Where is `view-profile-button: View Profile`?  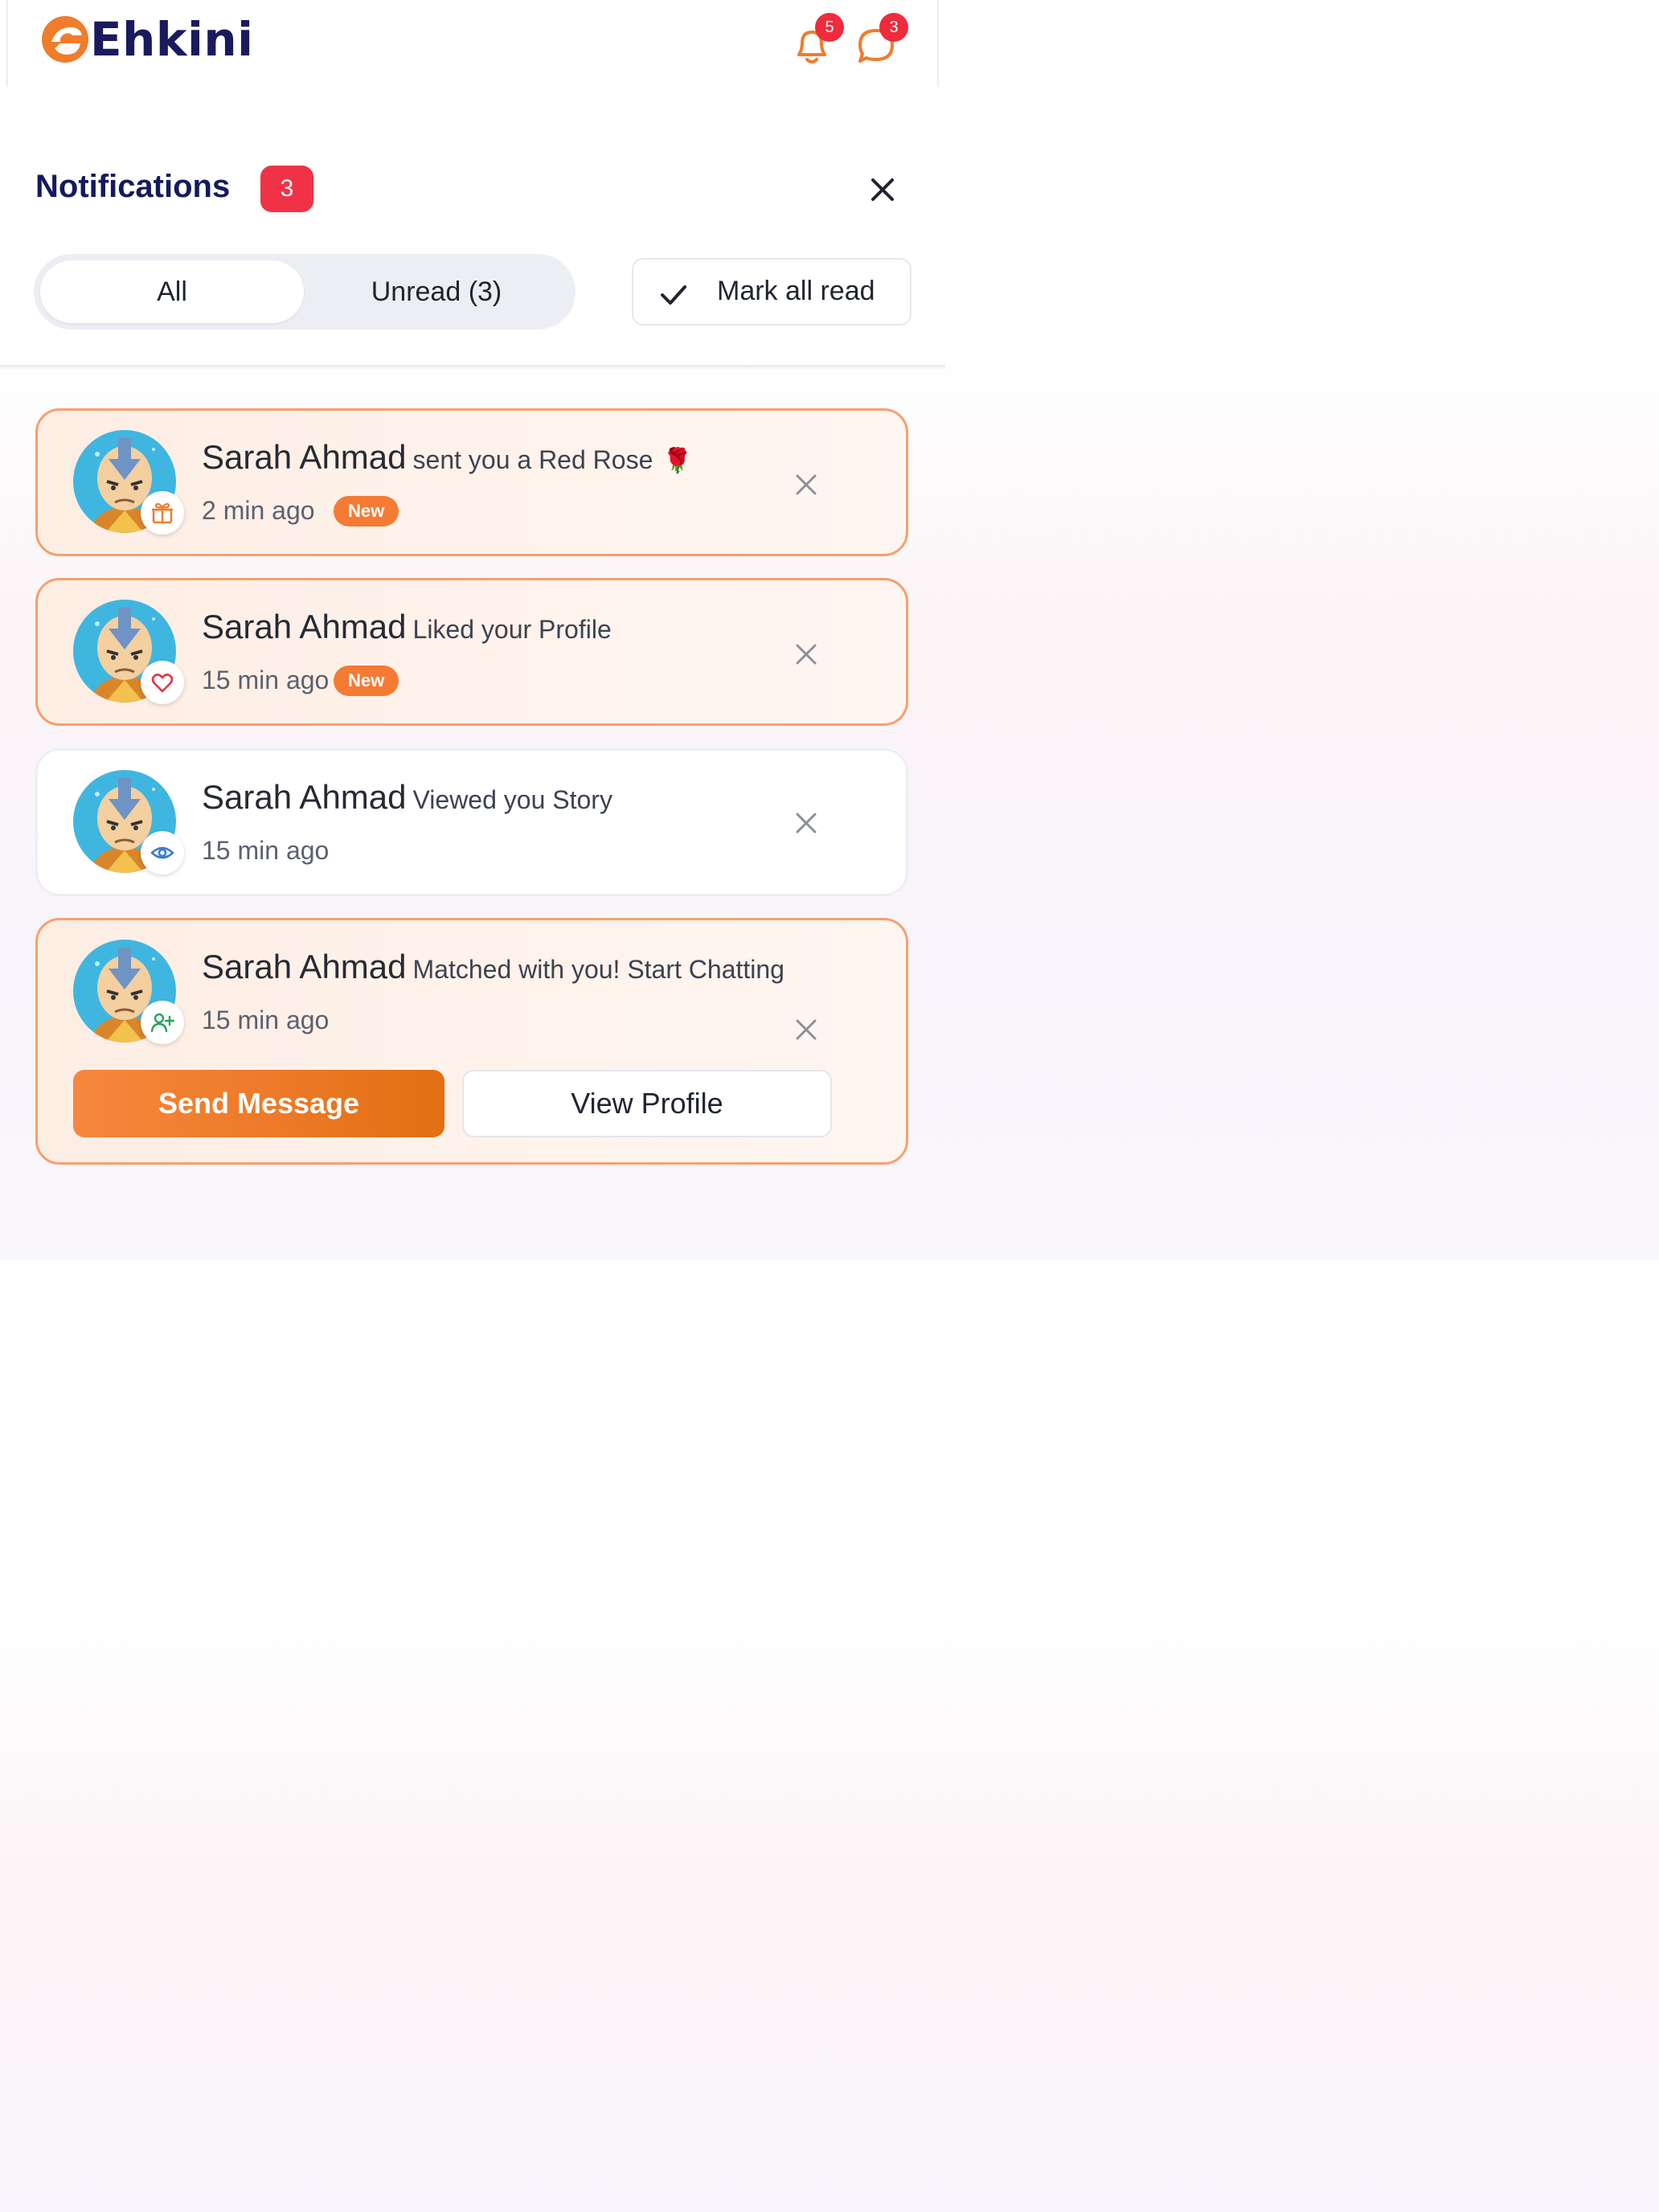 view-profile-button: View Profile is located at coordinates (647, 1103).